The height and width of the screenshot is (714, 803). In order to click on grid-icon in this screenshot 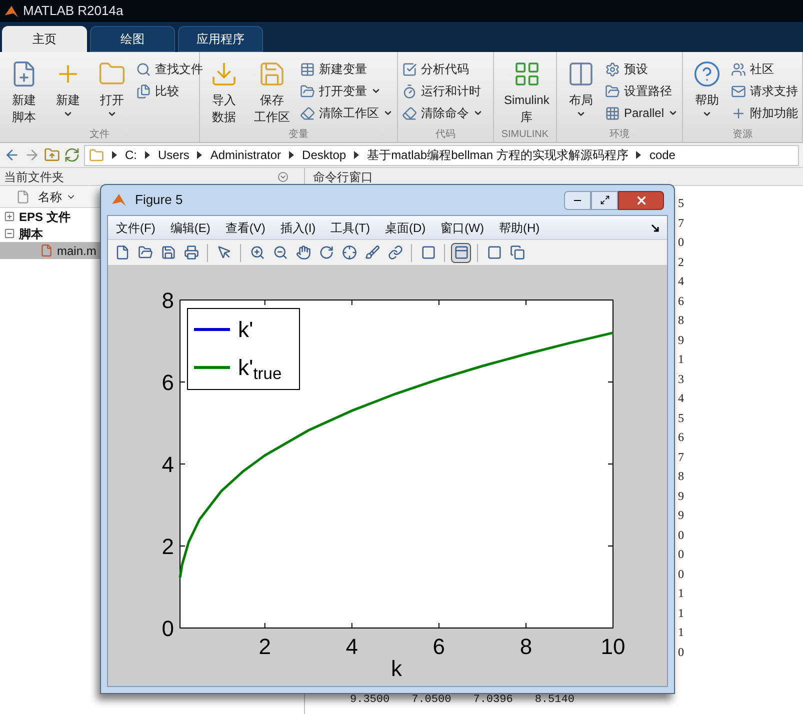, I will do `click(612, 113)`.